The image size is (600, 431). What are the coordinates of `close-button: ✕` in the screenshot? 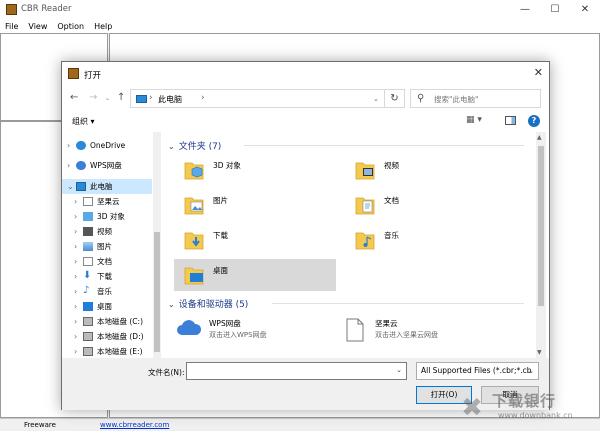 It's located at (585, 9).